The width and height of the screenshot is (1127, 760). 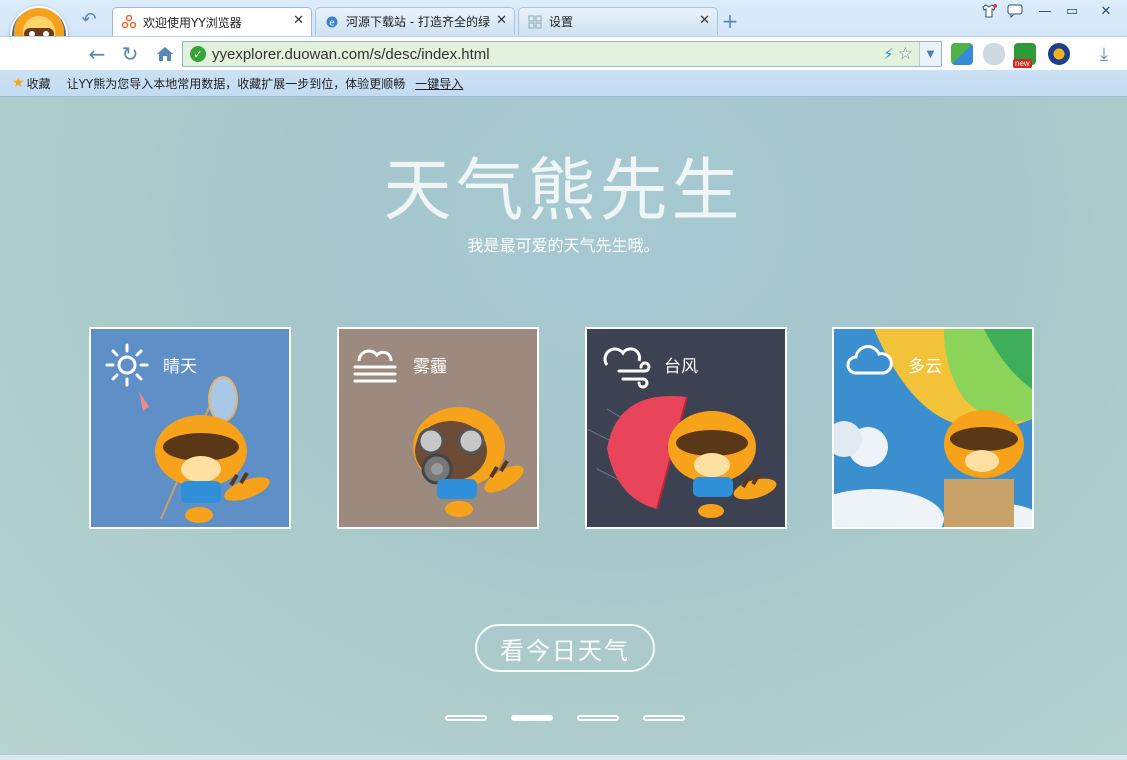 I want to click on tab-welcome: 欢迎使用YY浏览器 ✕, so click(x=212, y=21).